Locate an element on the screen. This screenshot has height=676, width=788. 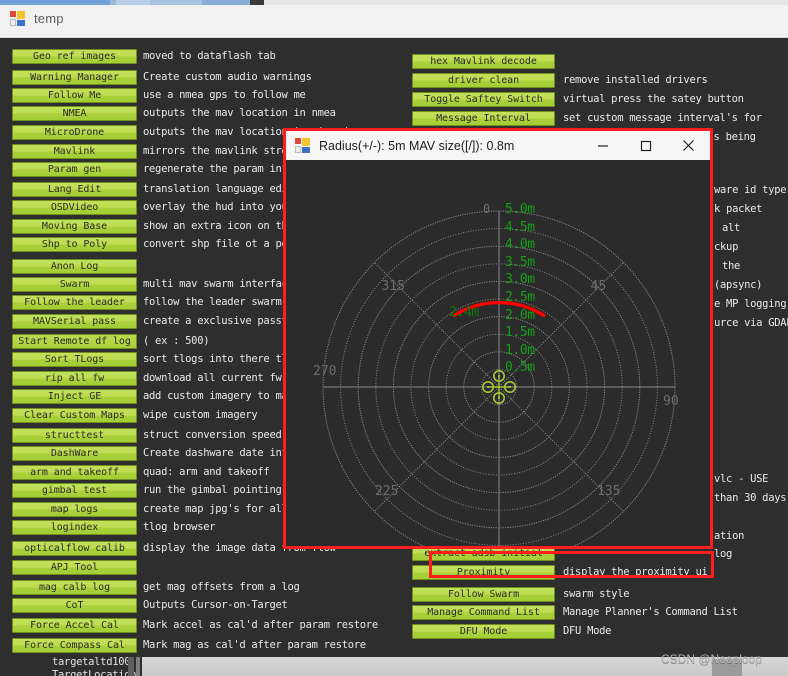
maximize-icon is located at coordinates (645, 145).